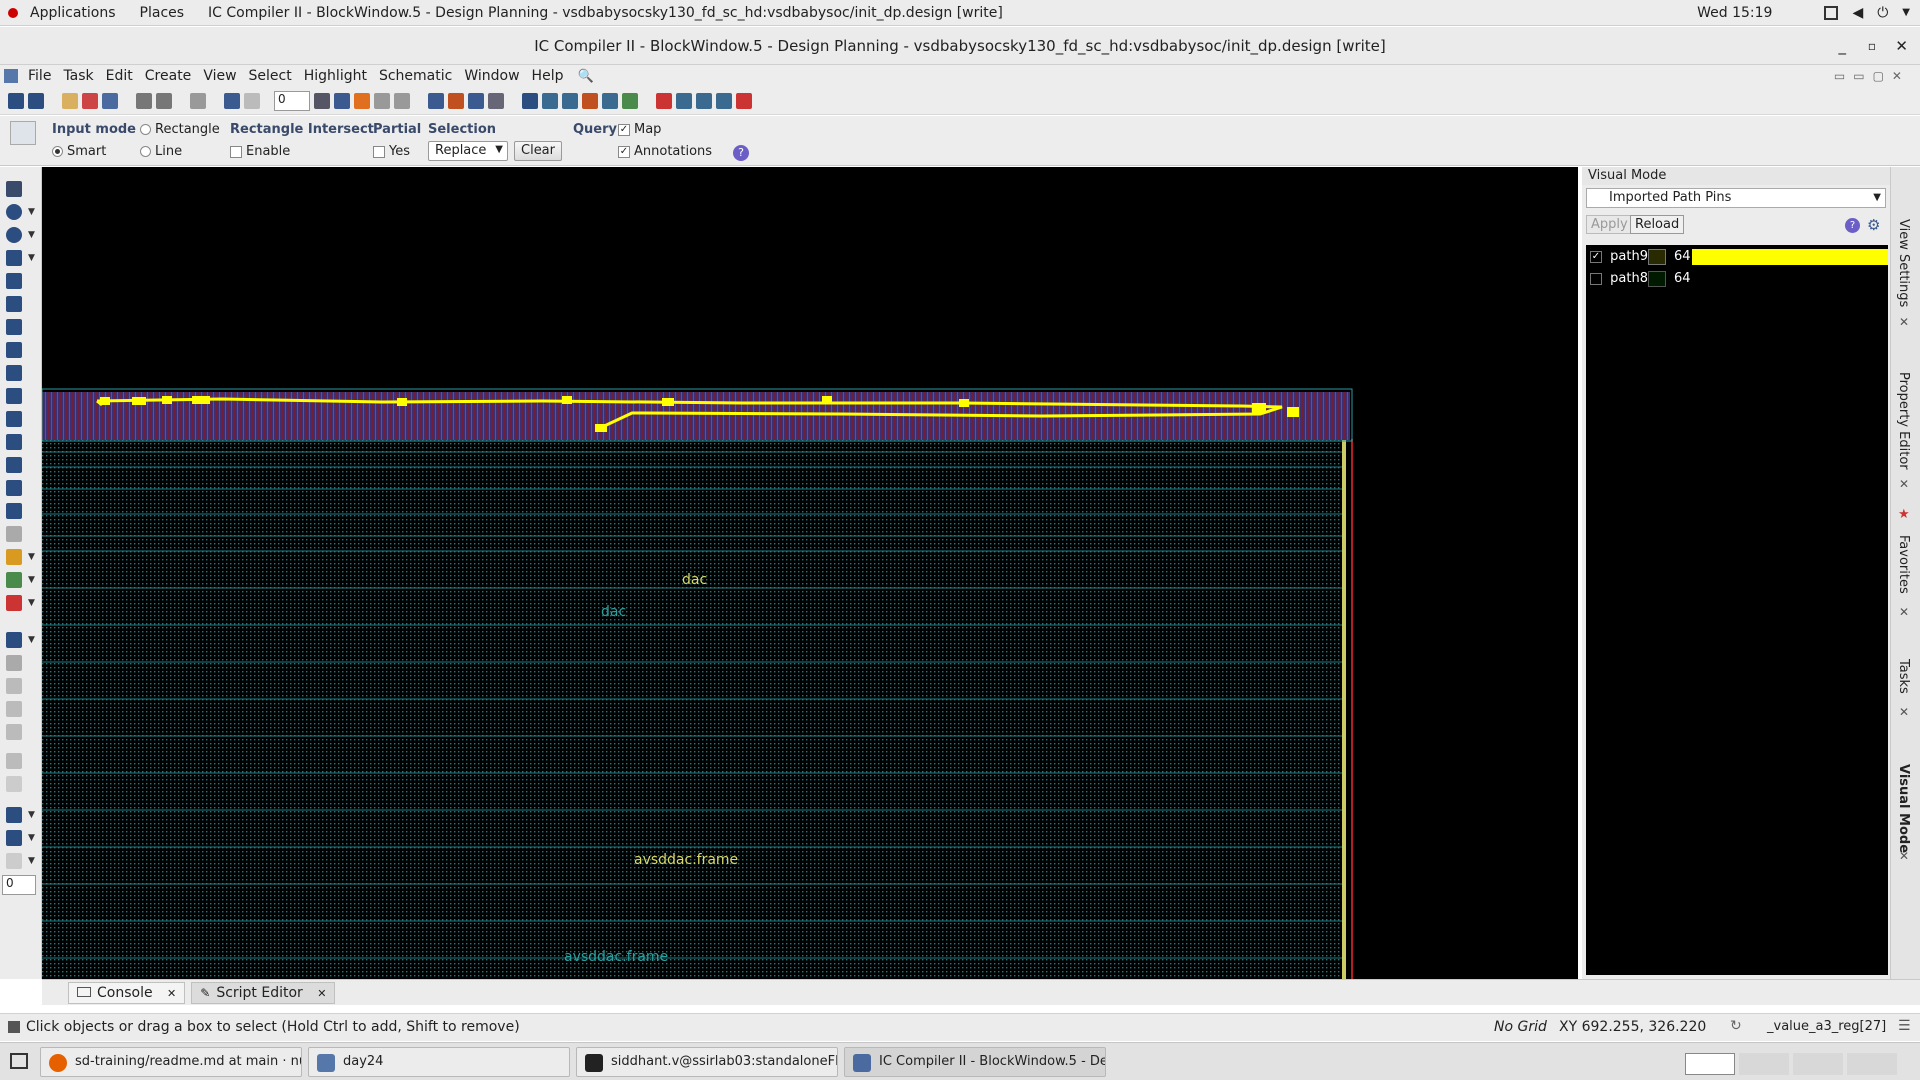 The image size is (1920, 1080). I want to click on tree-icon, so click(476, 100).